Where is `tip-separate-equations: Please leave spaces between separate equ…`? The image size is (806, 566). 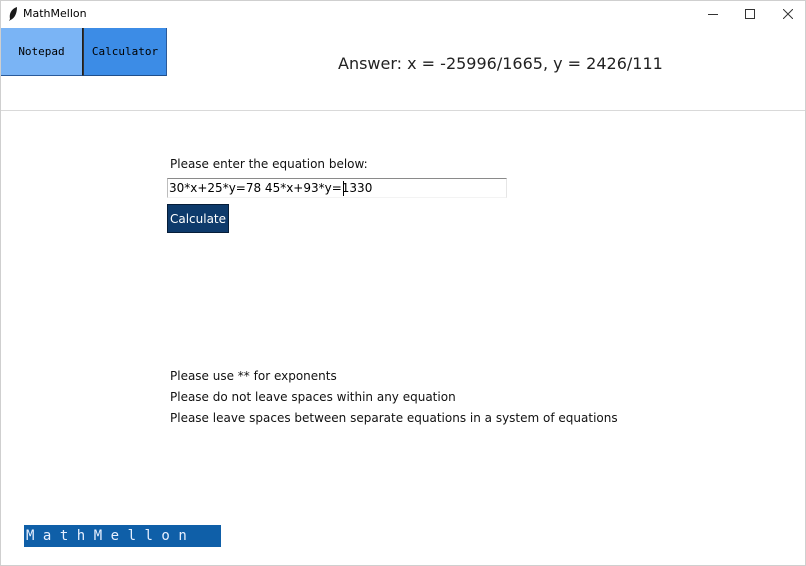 tip-separate-equations: Please leave spaces between separate equ… is located at coordinates (394, 418).